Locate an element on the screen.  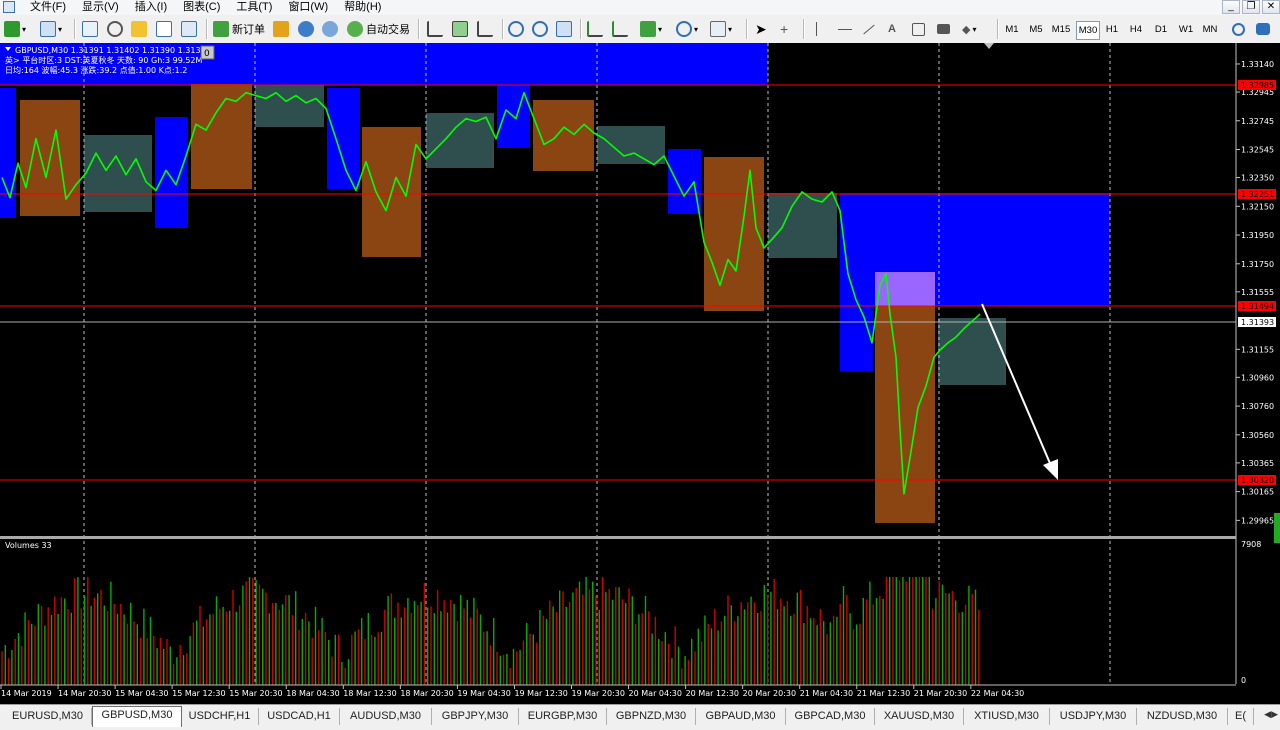
auto-trading-button: 自动交易 is located at coordinates (378, 29).